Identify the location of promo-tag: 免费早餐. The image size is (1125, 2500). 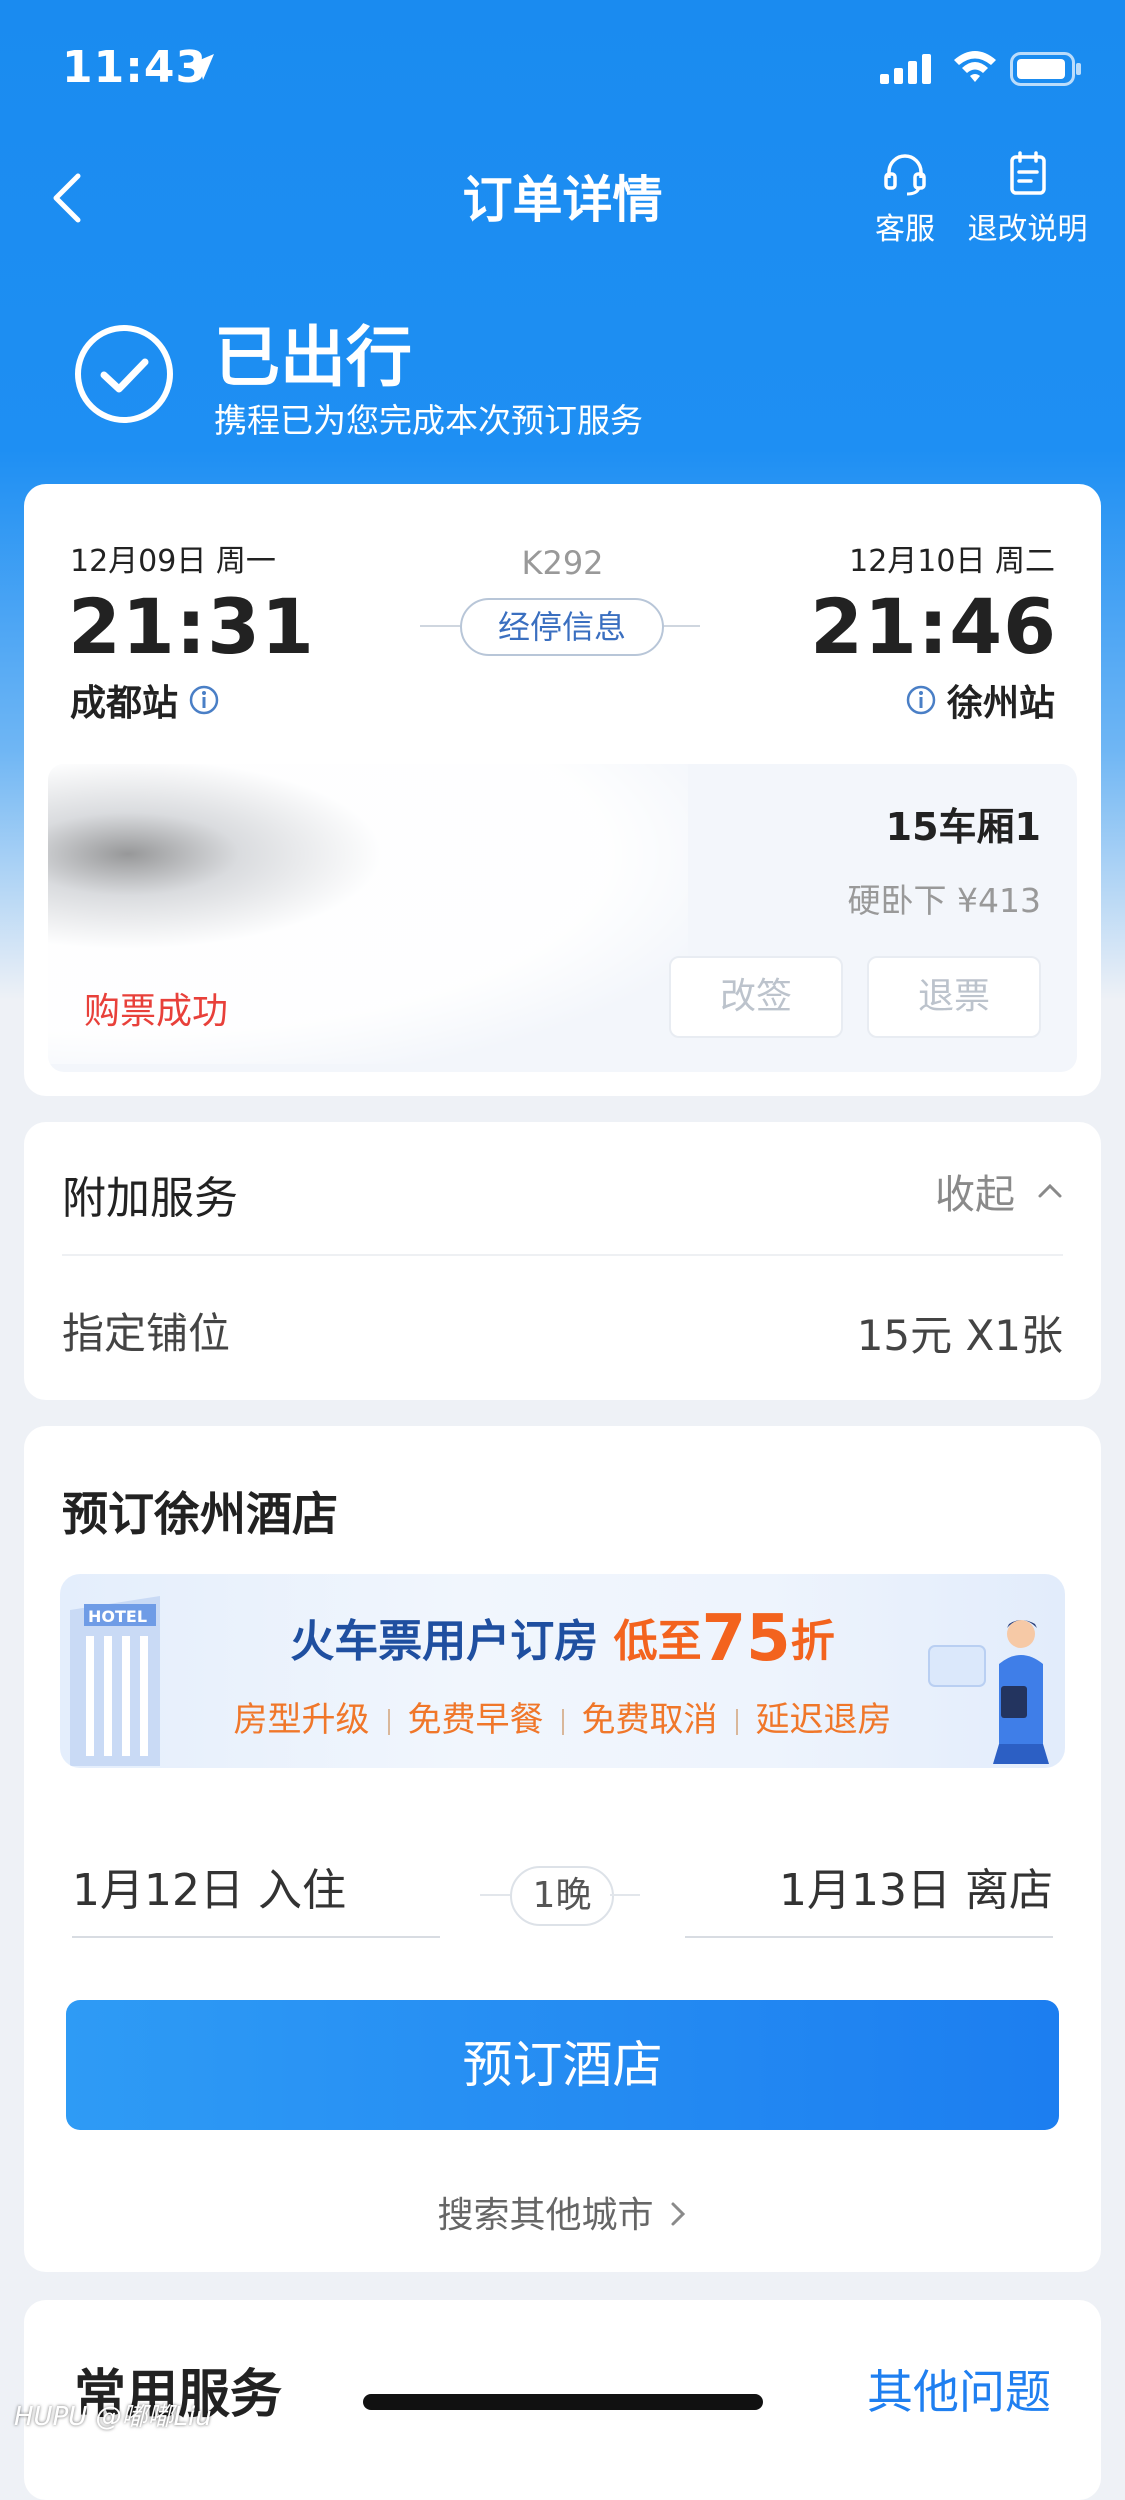
(475, 1720).